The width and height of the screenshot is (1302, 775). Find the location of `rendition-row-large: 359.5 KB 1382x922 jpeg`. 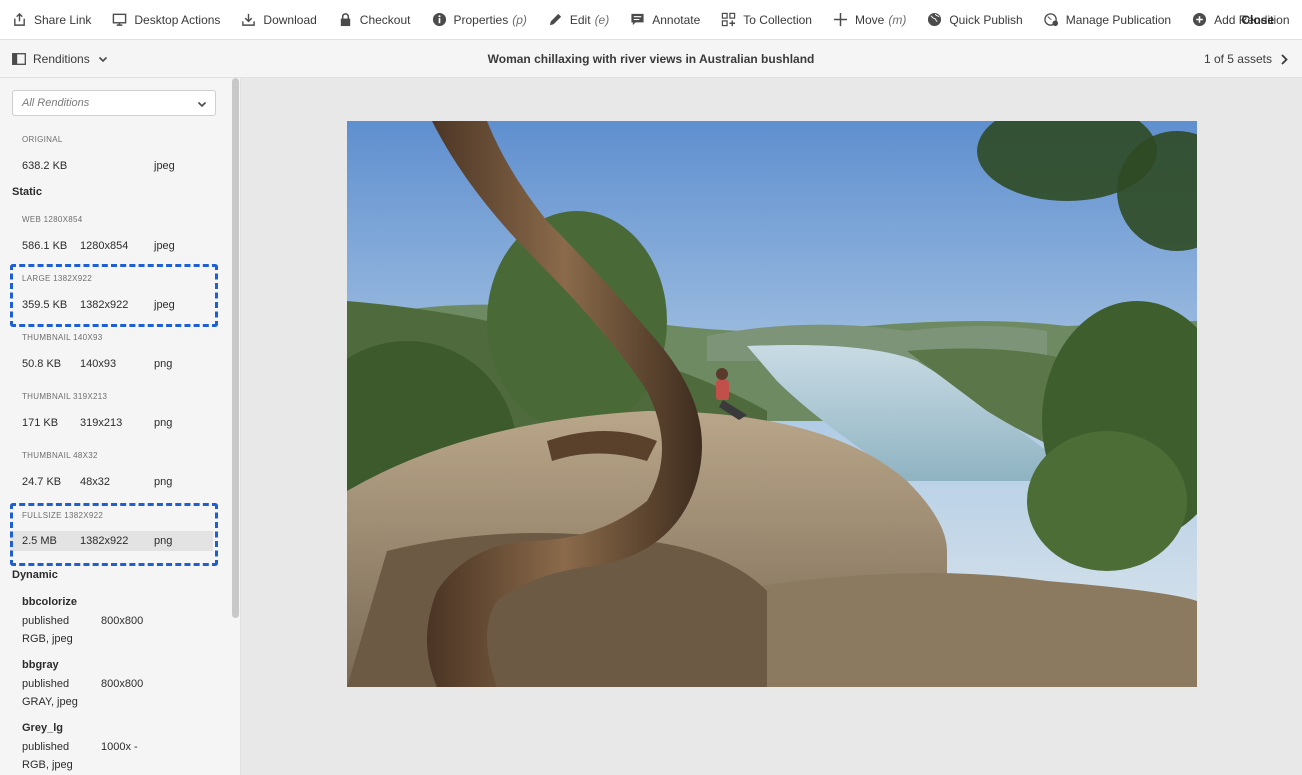

rendition-row-large: 359.5 KB 1382x922 jpeg is located at coordinates (111, 305).